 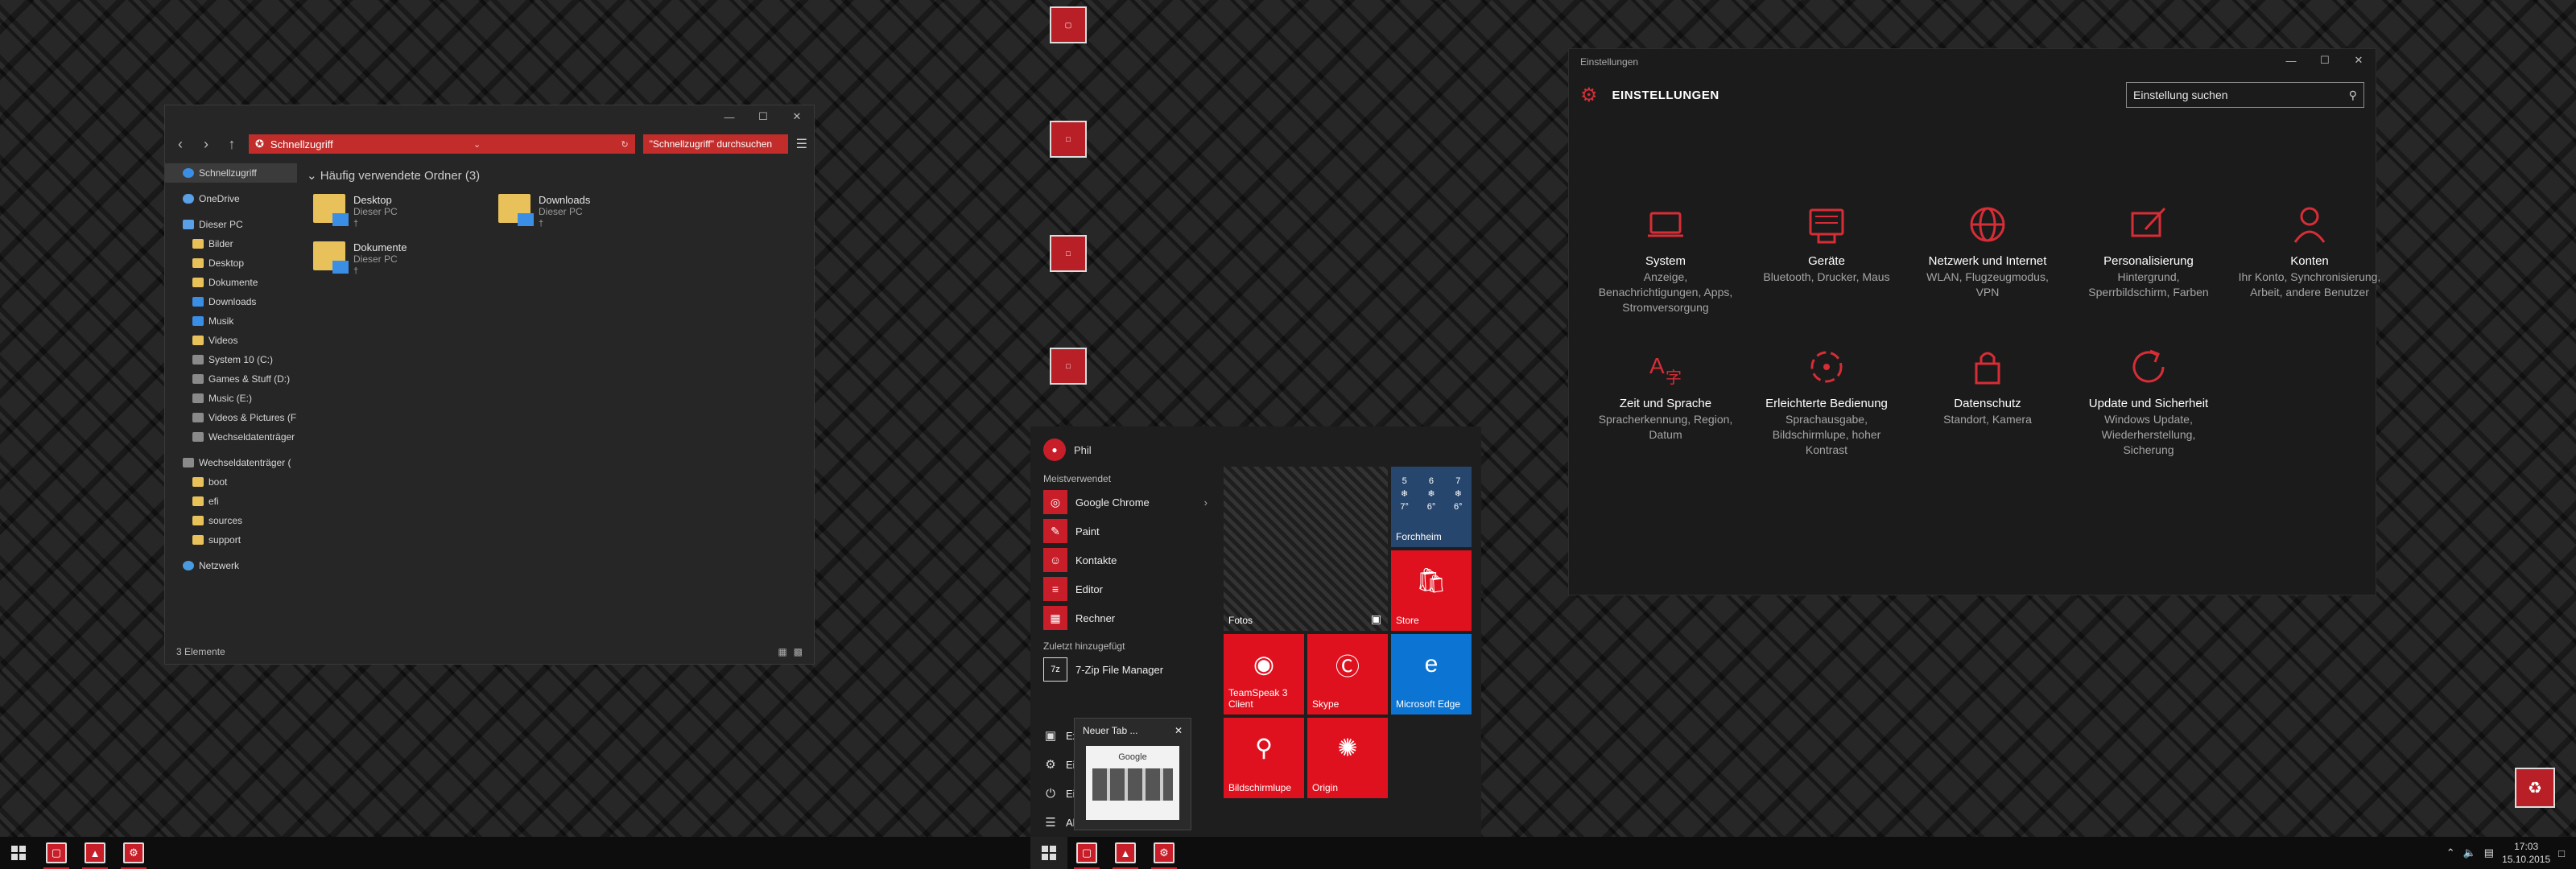 What do you see at coordinates (301, 144) in the screenshot?
I see `address-text: Schnellzugriff` at bounding box center [301, 144].